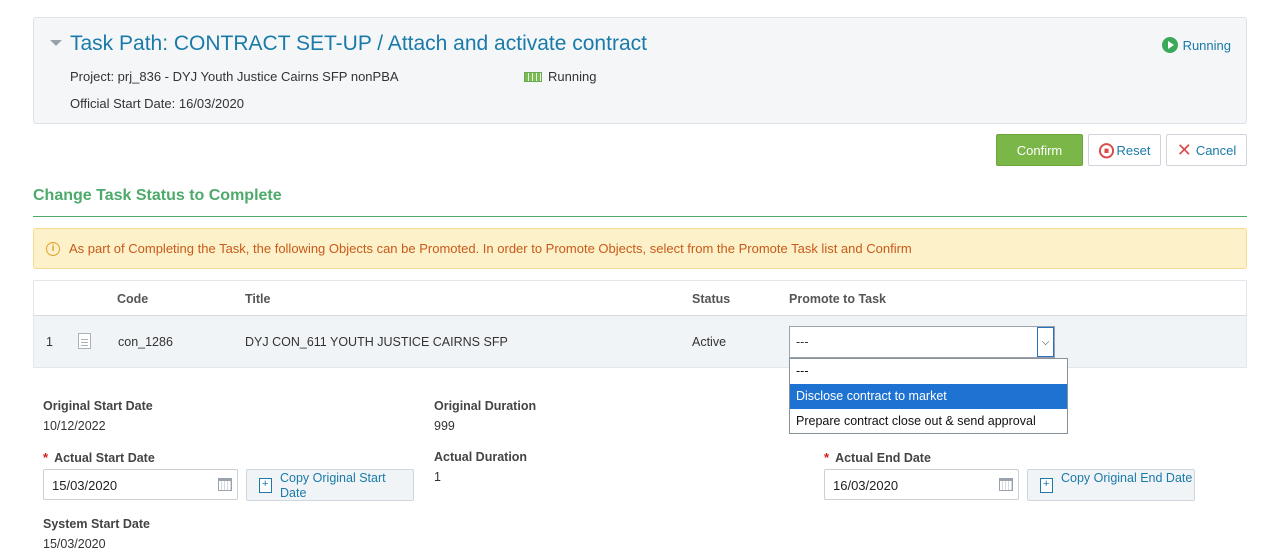  What do you see at coordinates (444, 426) in the screenshot?
I see `original-duration-value: 999` at bounding box center [444, 426].